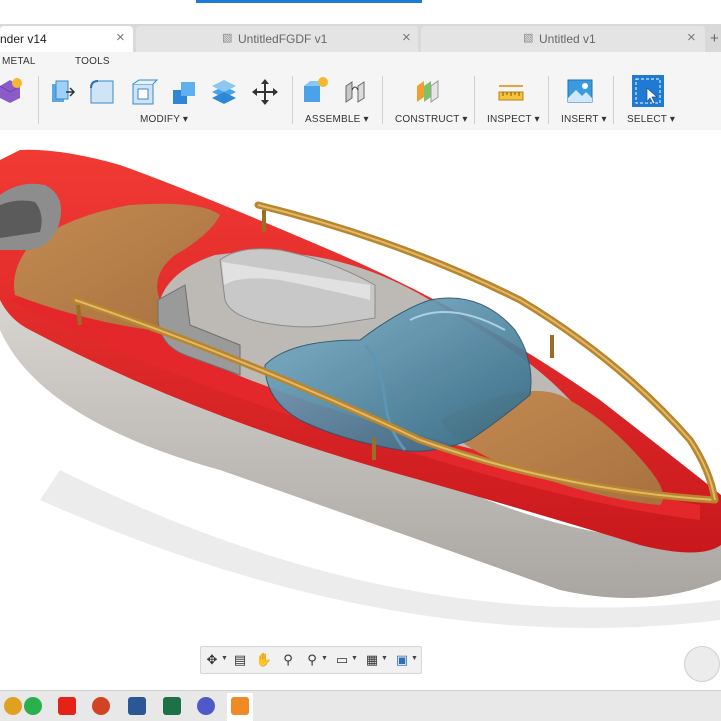 The height and width of the screenshot is (721, 721). Describe the element at coordinates (356, 92) in the screenshot. I see `joint-icon` at that location.